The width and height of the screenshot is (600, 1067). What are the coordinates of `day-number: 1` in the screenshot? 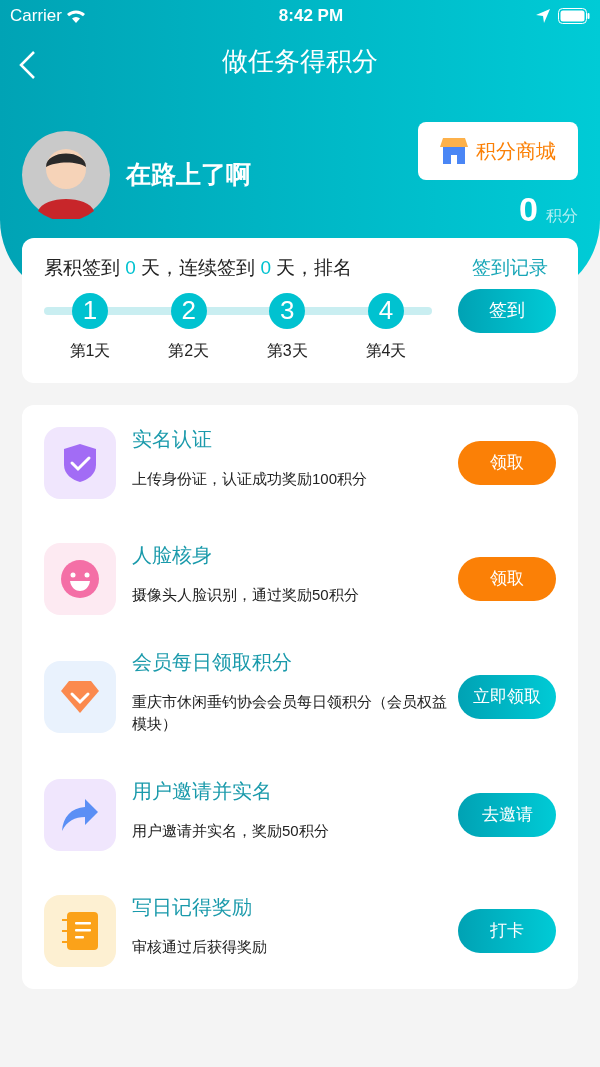 It's located at (90, 310).